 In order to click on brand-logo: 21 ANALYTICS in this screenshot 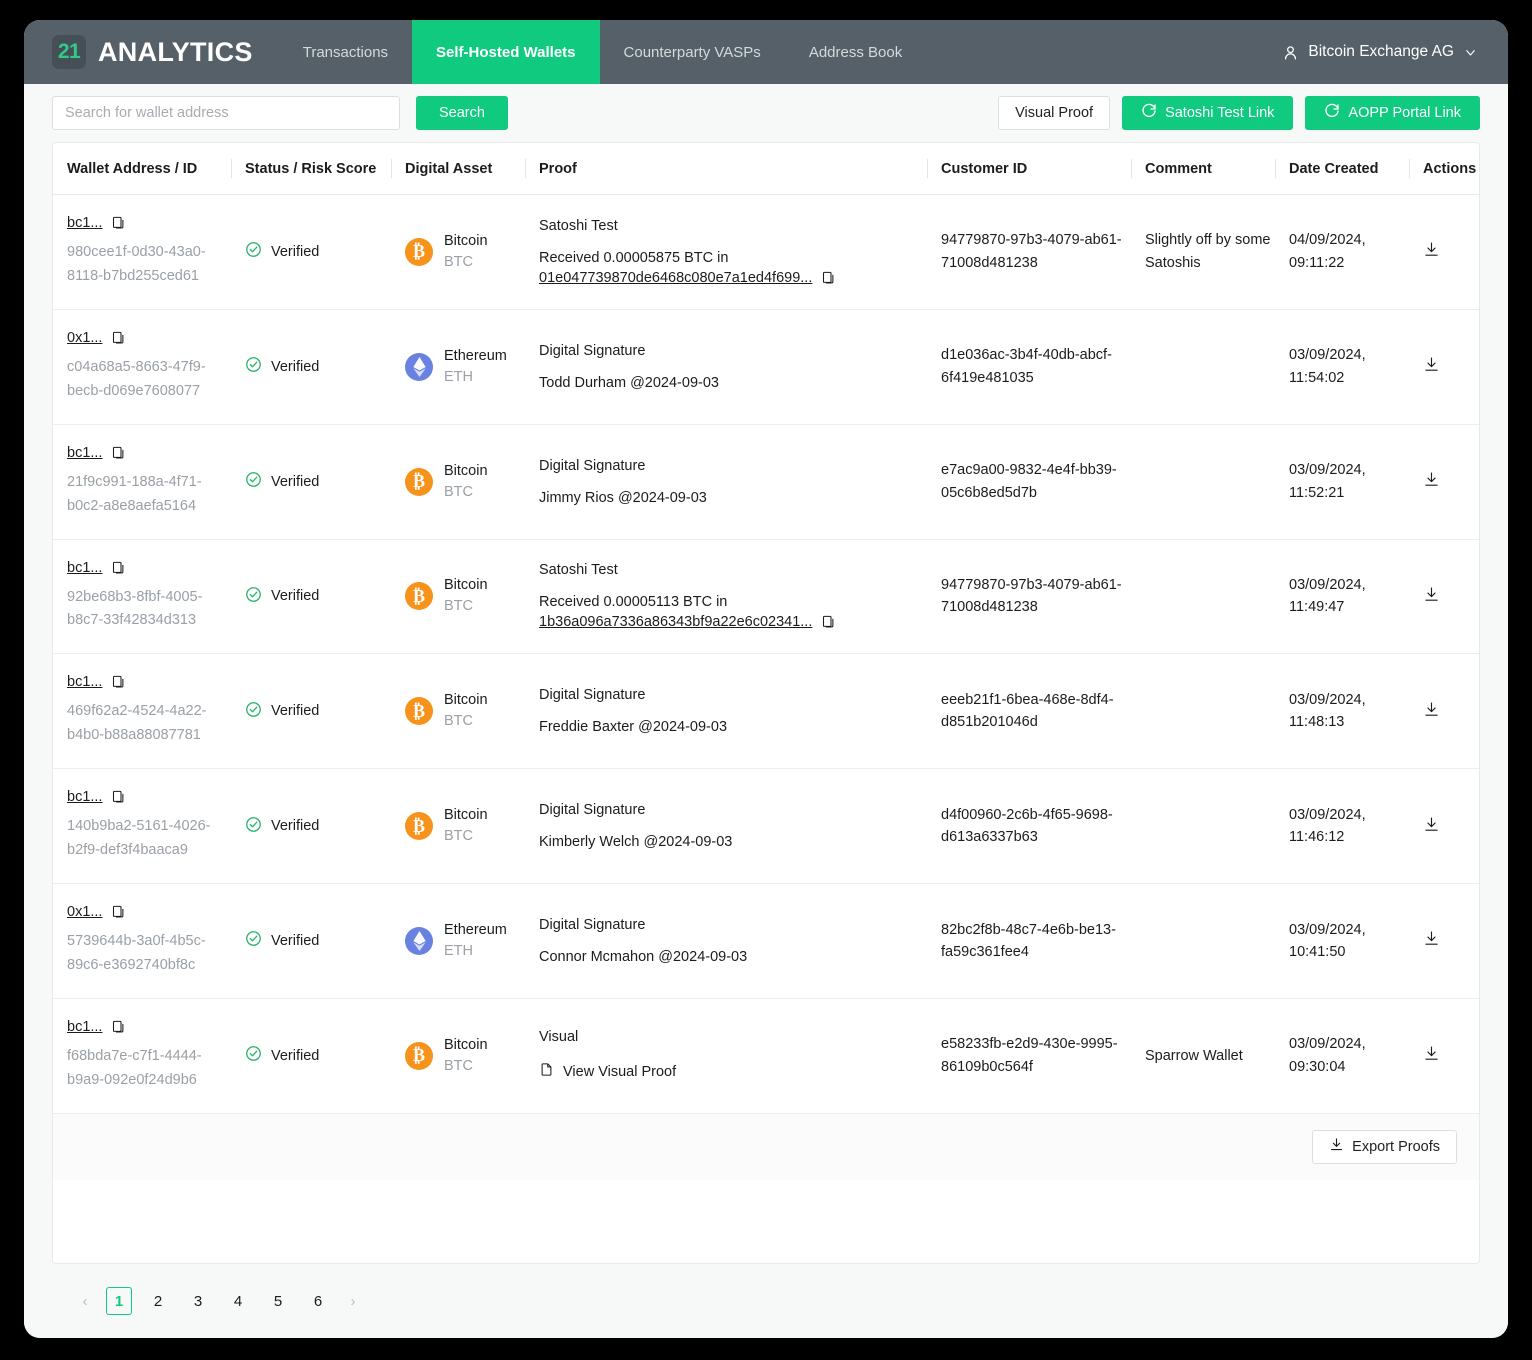, I will do `click(151, 52)`.